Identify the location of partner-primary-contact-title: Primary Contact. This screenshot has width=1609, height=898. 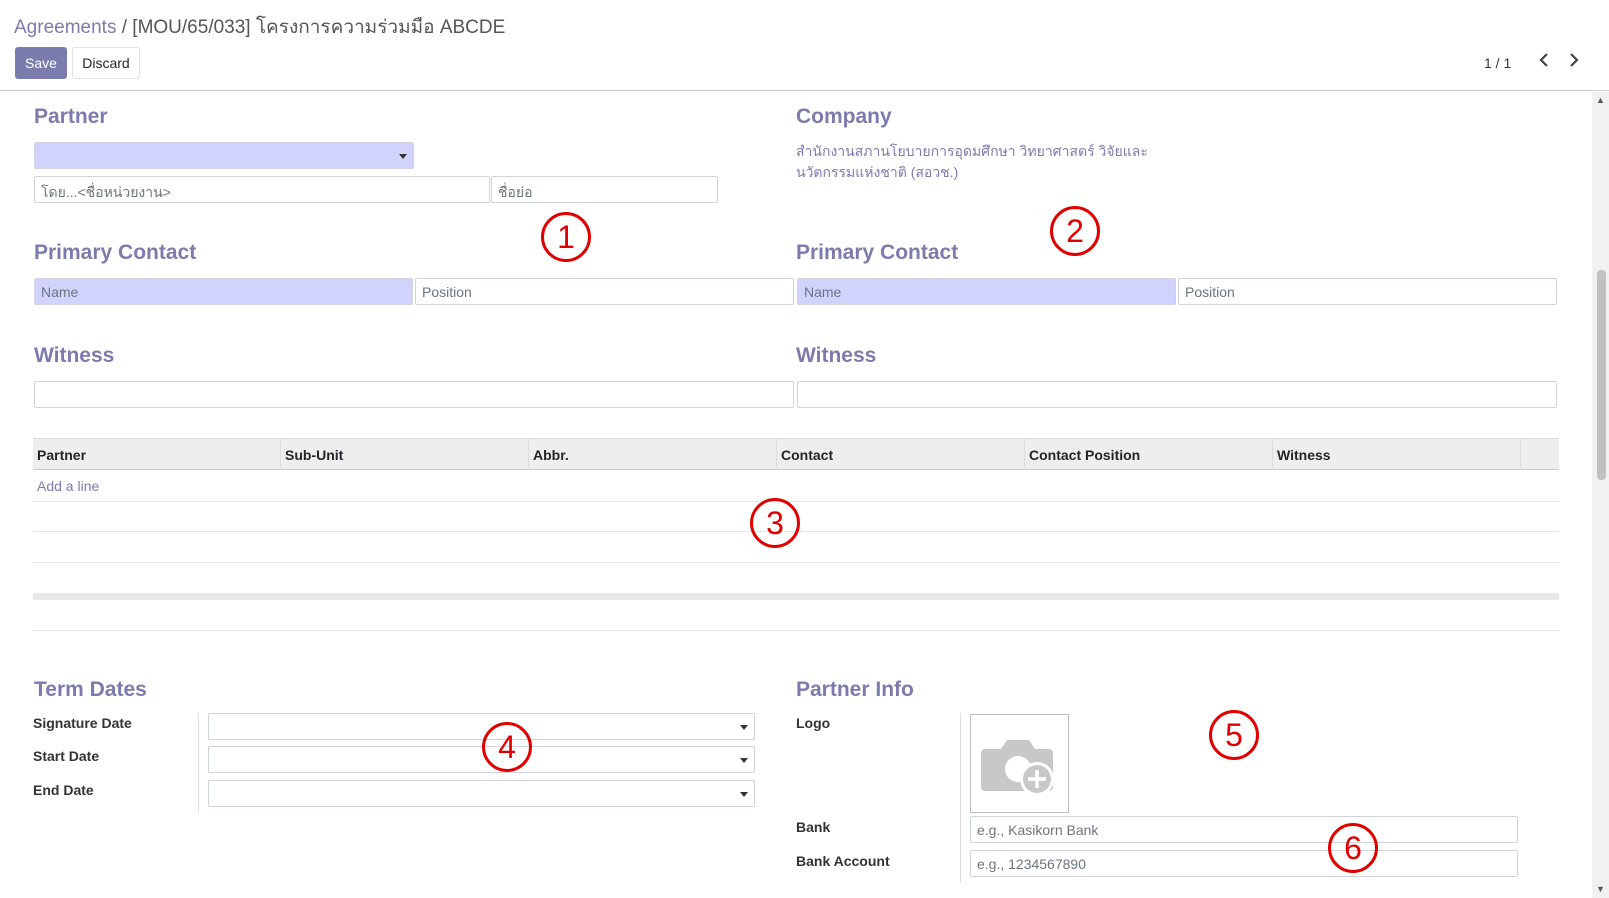
(115, 252).